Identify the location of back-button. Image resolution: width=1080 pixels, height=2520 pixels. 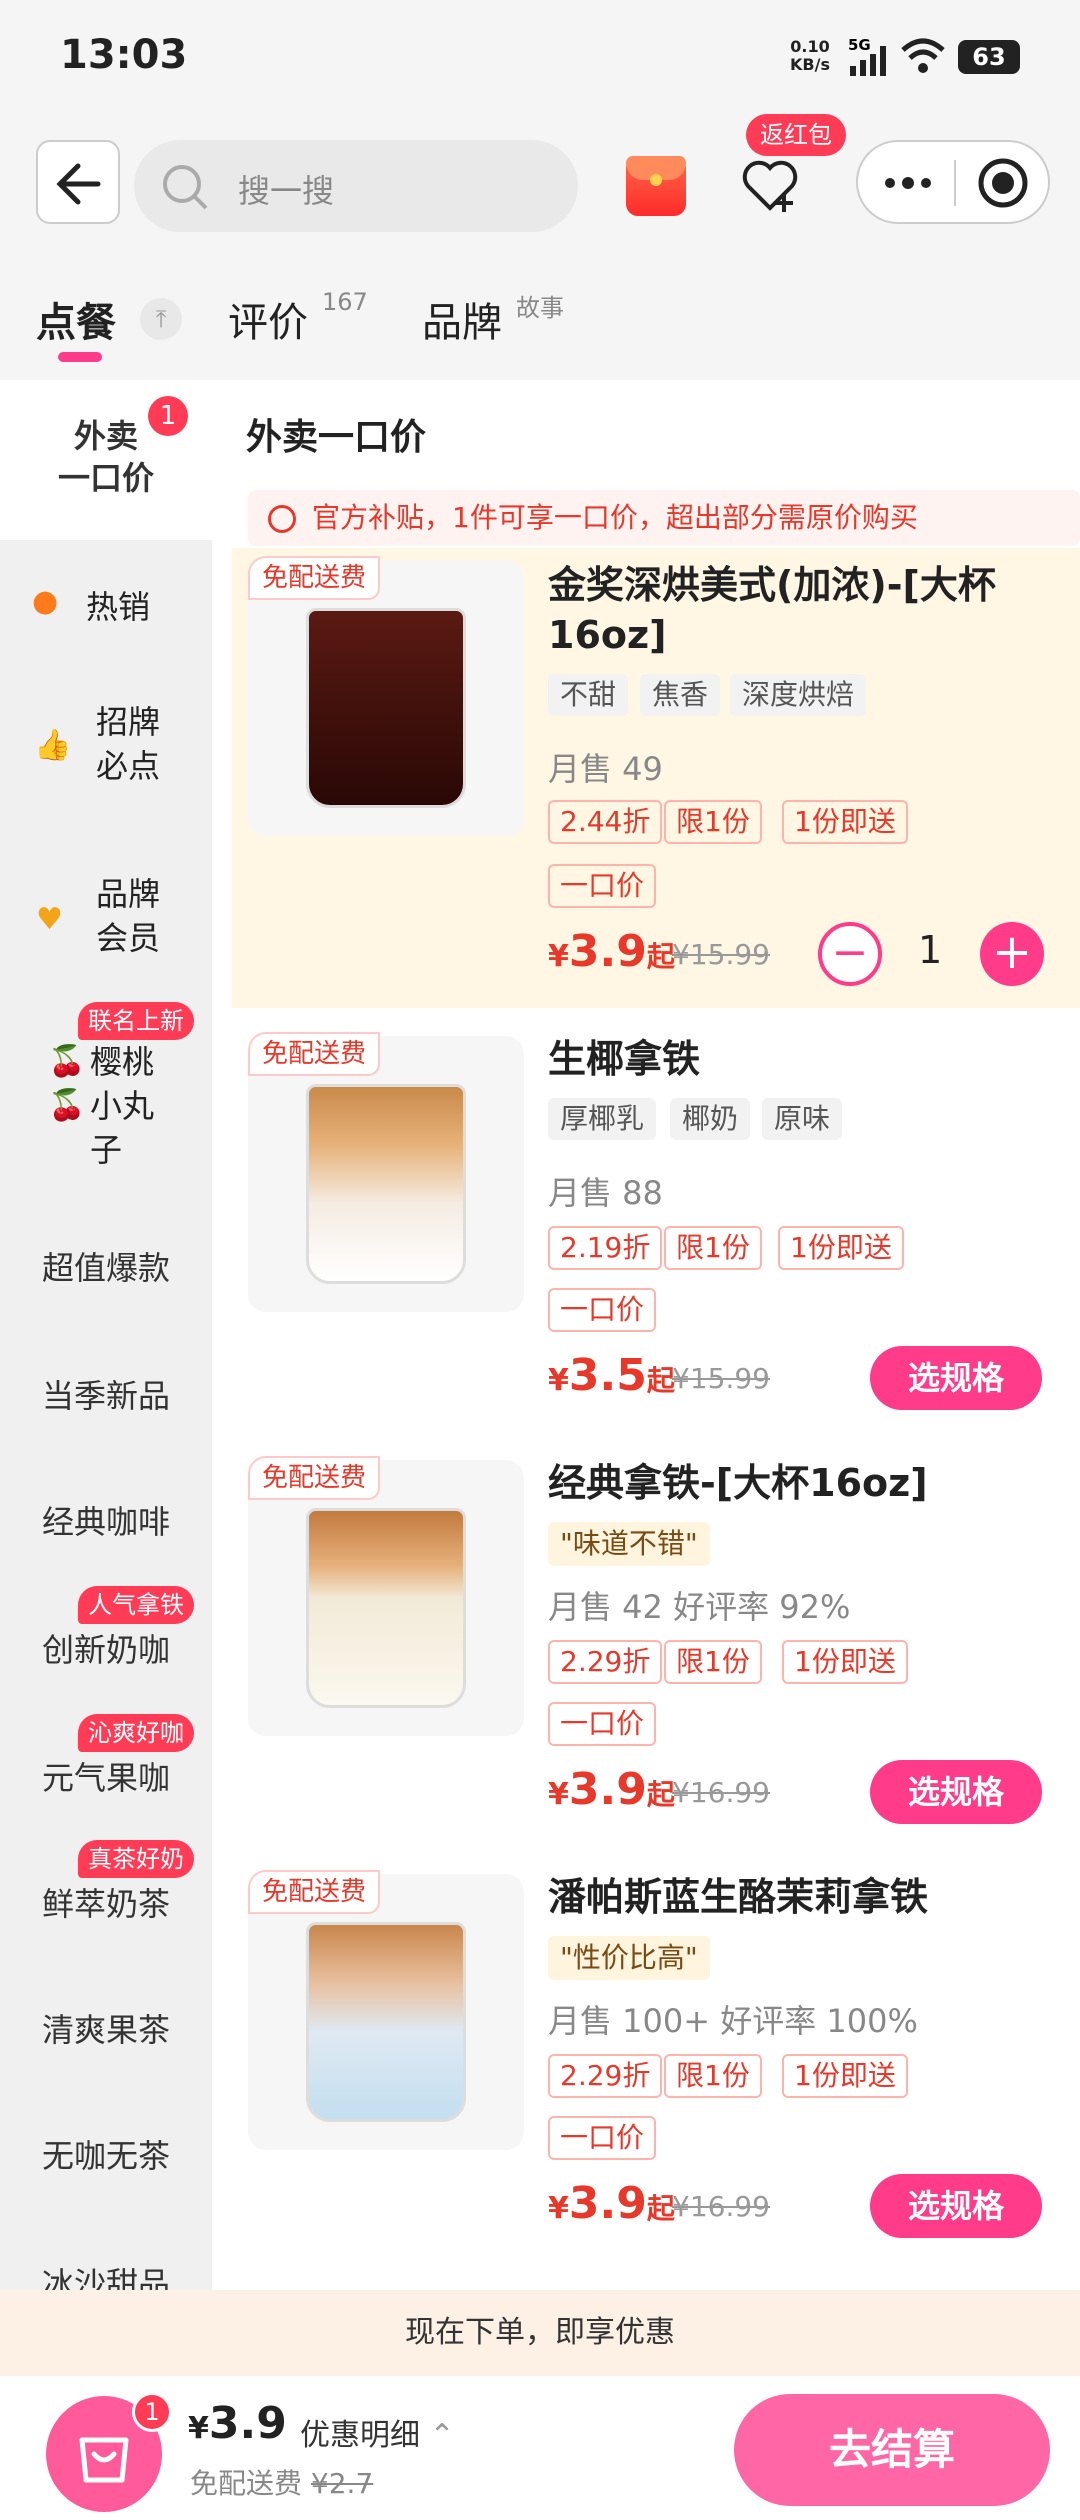
(78, 182).